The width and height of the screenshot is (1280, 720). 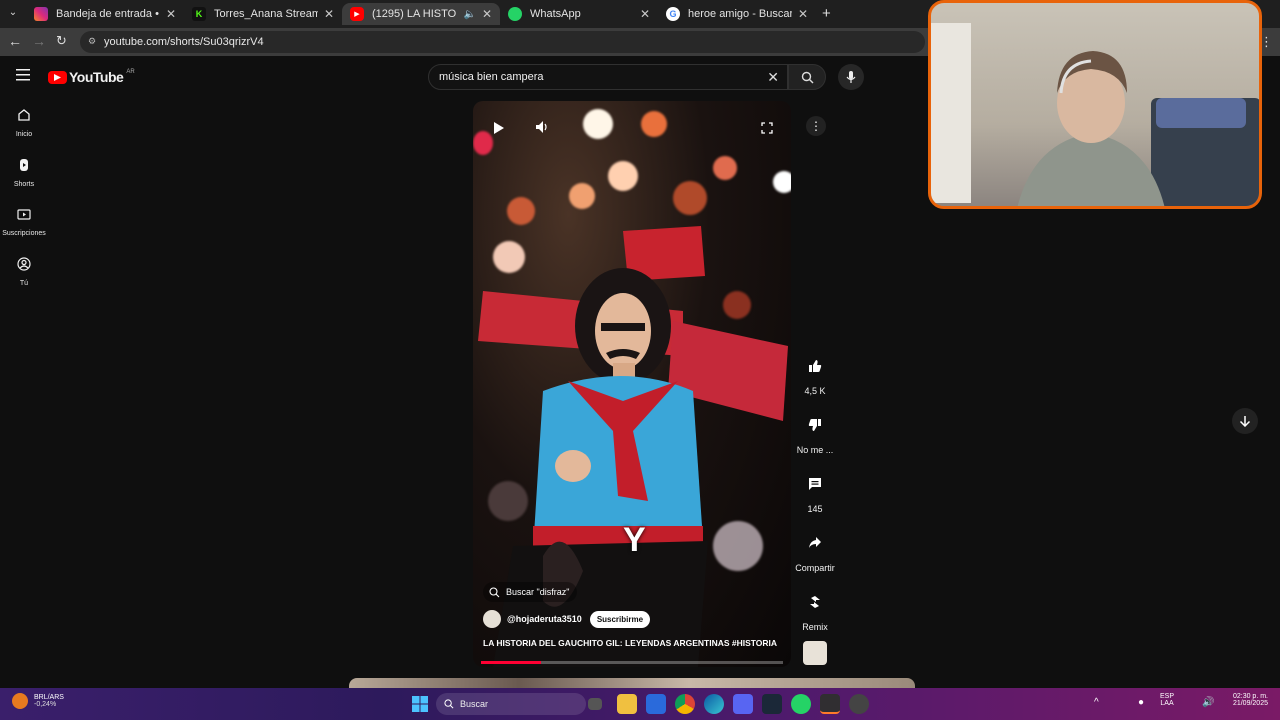 I want to click on whatsapp-taskbar-icon, so click(x=801, y=704).